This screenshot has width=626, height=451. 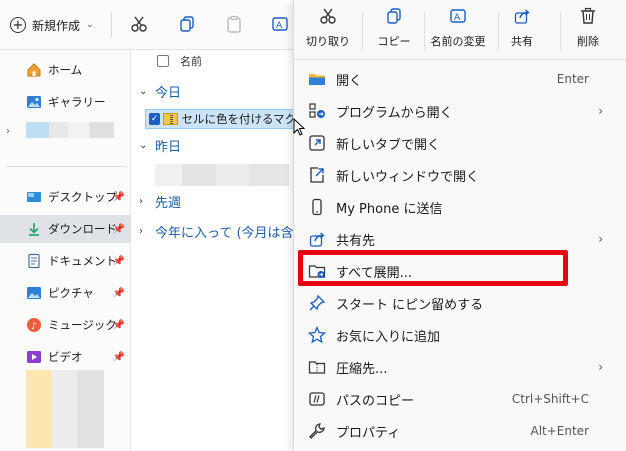 I want to click on group-label: 昨日, so click(x=168, y=147).